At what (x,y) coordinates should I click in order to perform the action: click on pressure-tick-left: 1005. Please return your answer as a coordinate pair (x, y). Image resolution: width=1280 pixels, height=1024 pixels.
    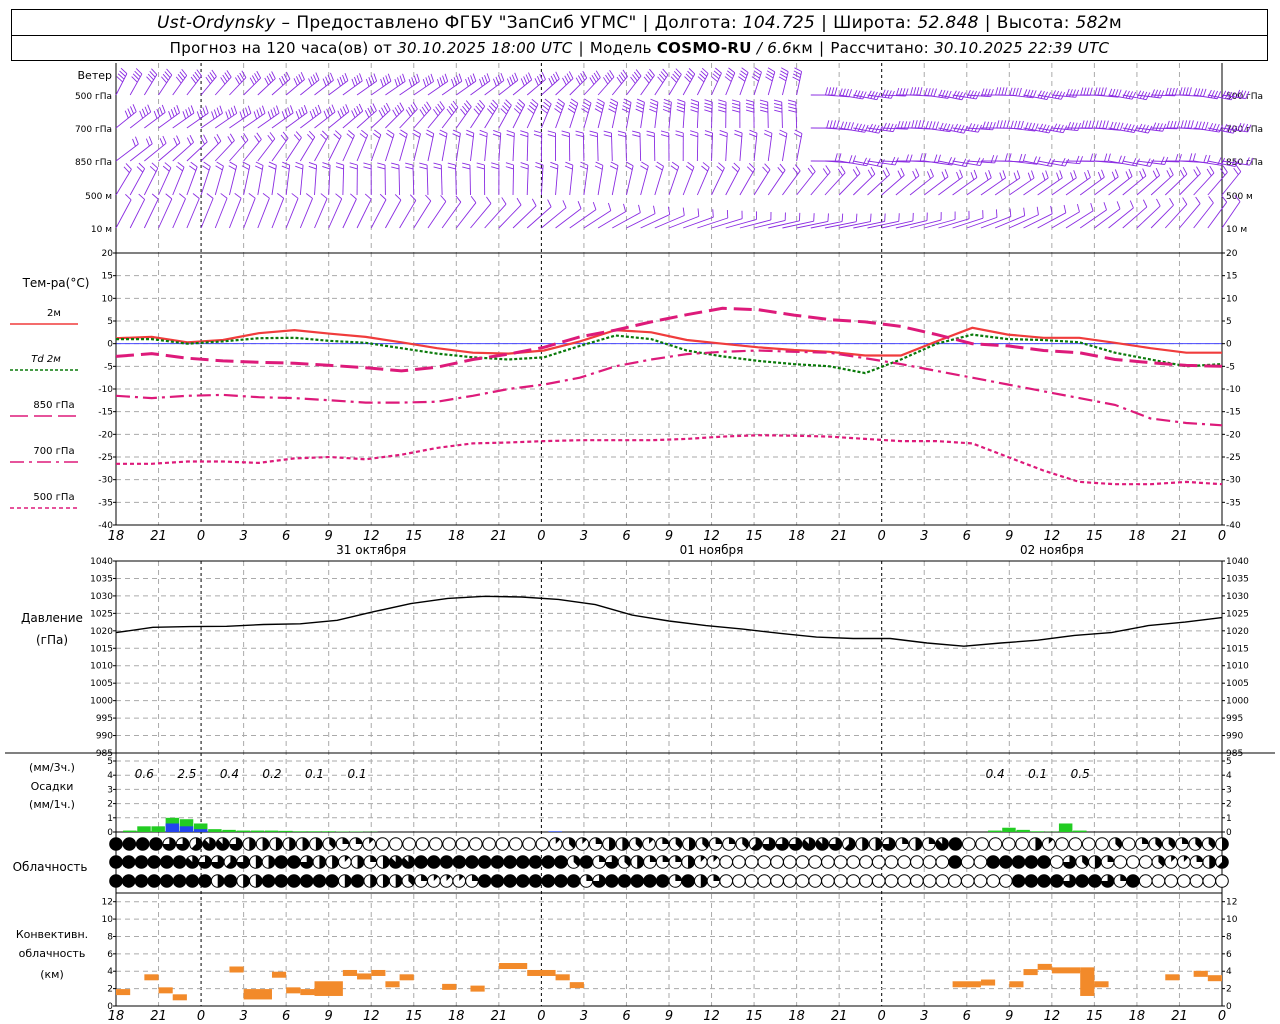
    Looking at the image, I should click on (101, 684).